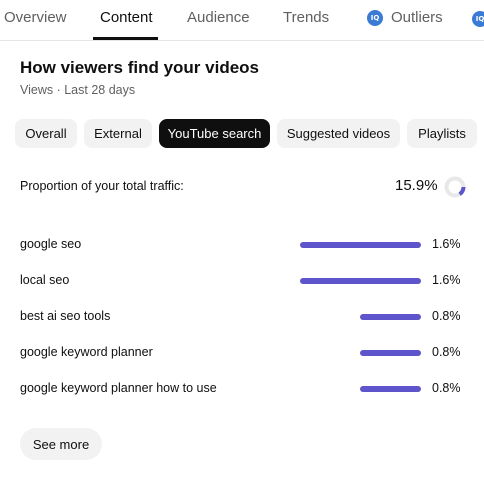 Image resolution: width=484 pixels, height=477 pixels. I want to click on search-term-label: best ai seo tools, so click(65, 316).